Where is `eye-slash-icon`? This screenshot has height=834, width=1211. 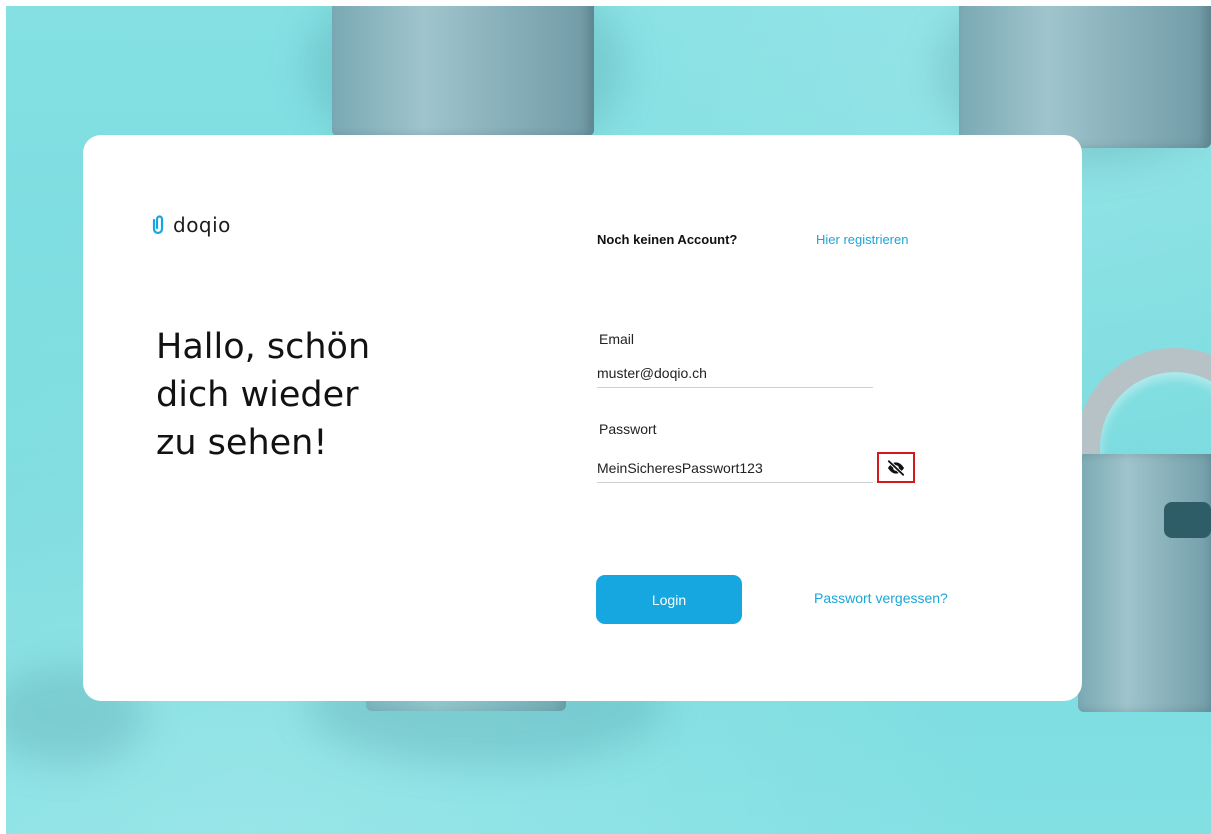
eye-slash-icon is located at coordinates (896, 467).